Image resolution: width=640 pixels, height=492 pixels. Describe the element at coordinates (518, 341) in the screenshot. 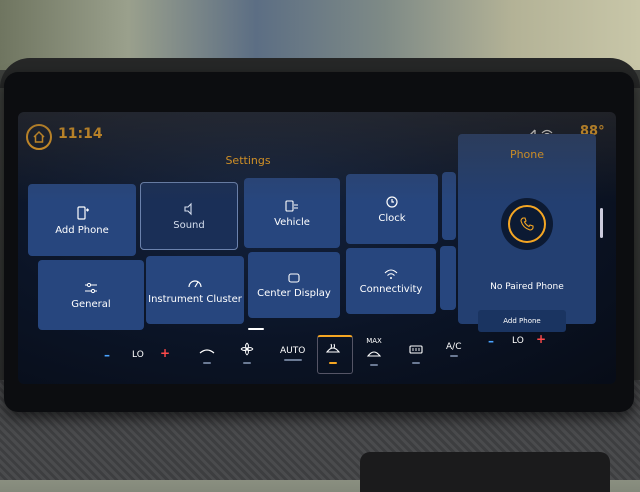

I see `passenger-temp-value: LO` at that location.